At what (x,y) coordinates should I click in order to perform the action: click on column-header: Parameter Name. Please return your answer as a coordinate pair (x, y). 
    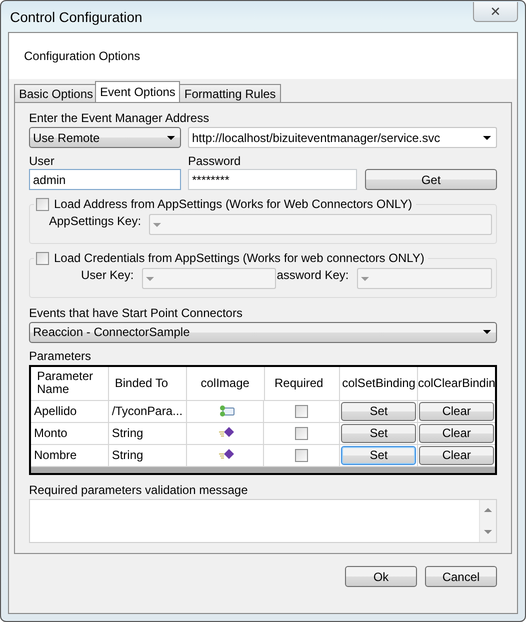
    Looking at the image, I should click on (70, 383).